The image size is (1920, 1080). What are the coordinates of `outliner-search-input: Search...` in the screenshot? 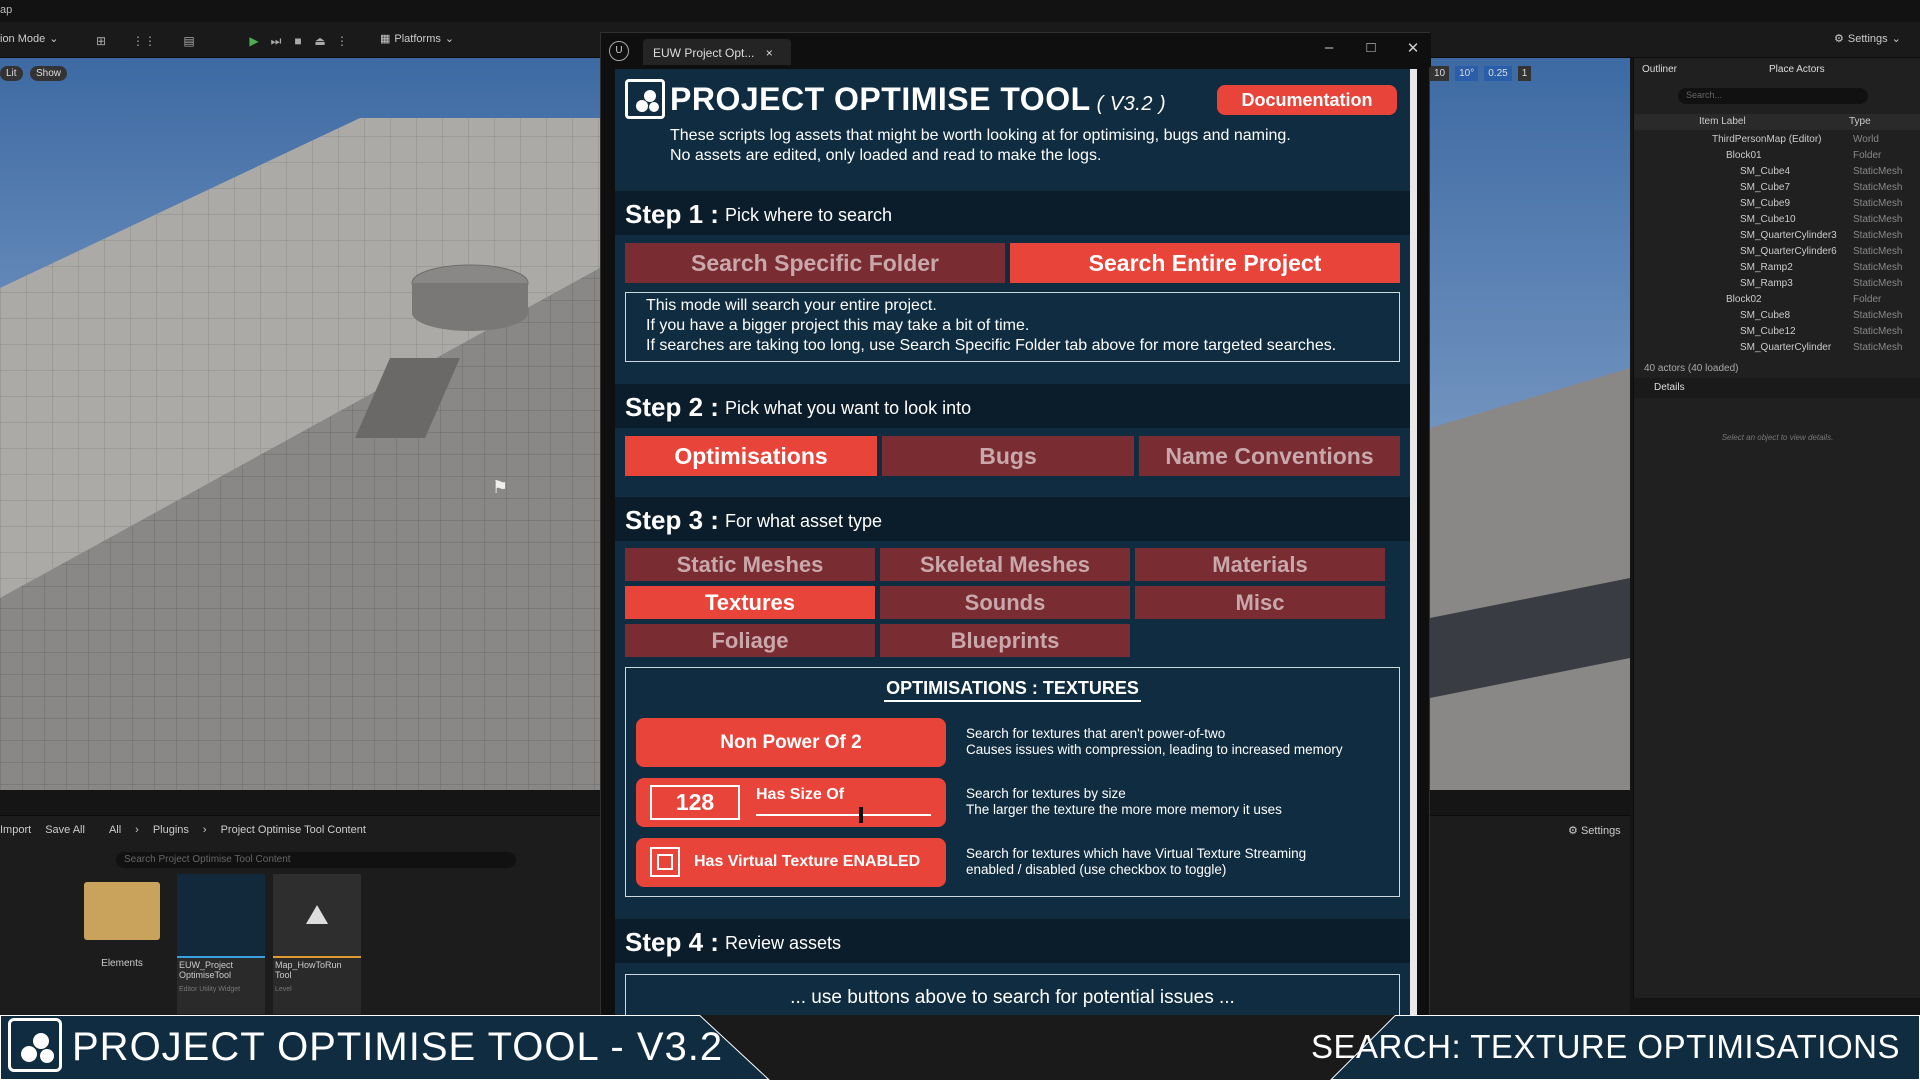 It's located at (1773, 96).